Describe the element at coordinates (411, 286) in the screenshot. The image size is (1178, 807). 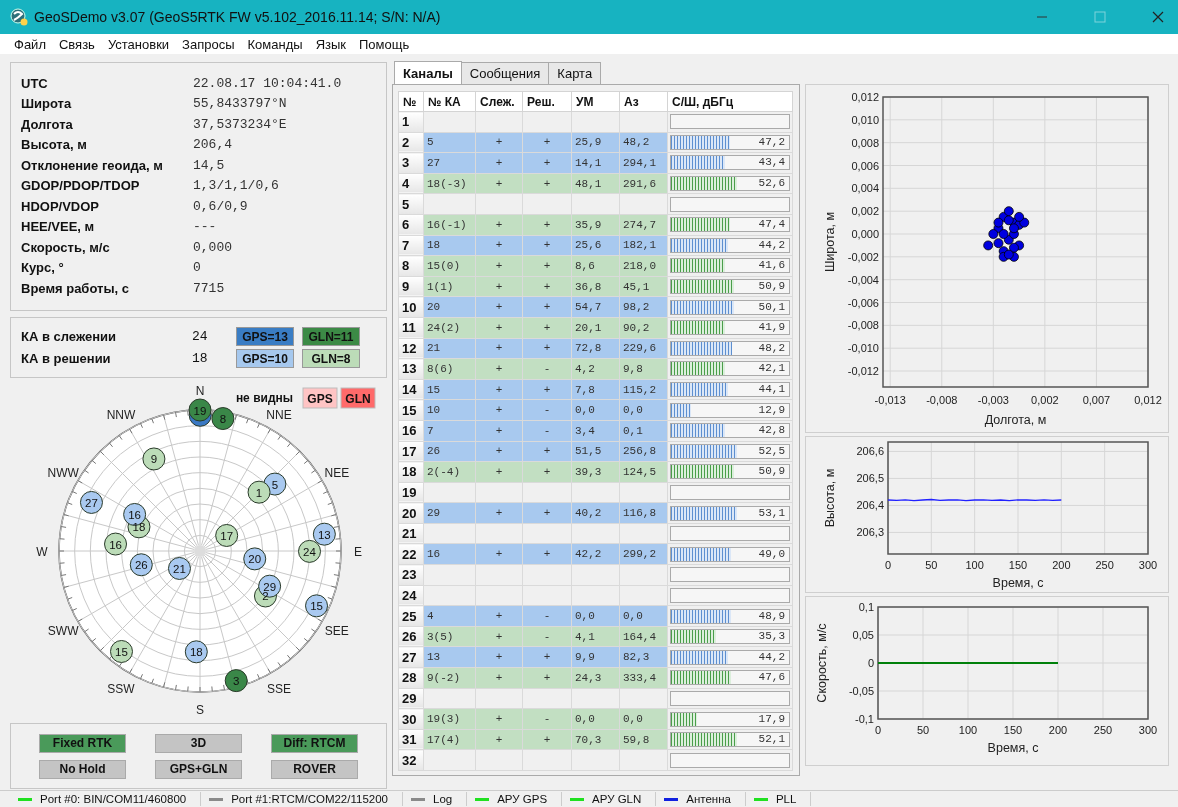
I see `row-number: 9` at that location.